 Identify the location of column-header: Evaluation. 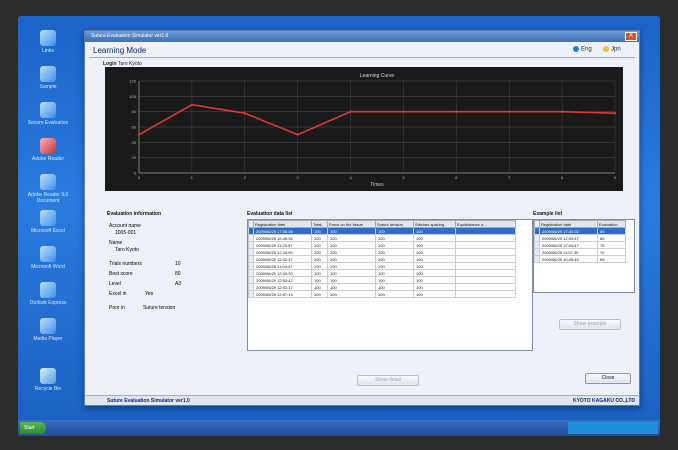
(611, 224).